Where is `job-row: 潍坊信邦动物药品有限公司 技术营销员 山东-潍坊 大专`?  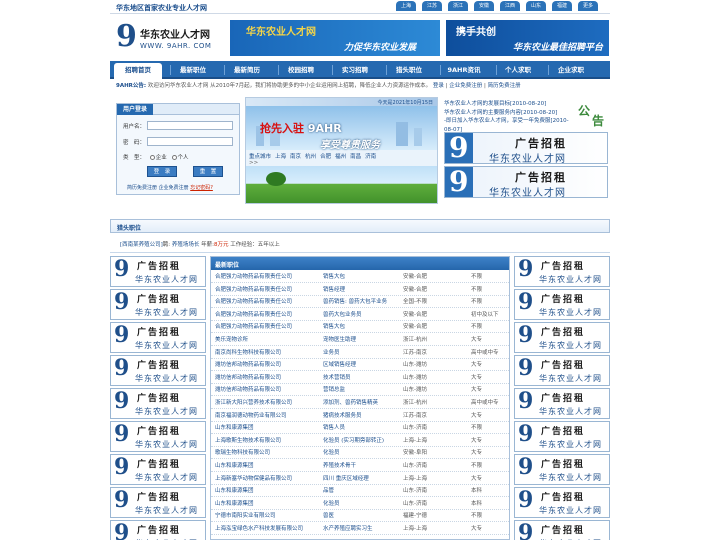
job-row: 潍坊信邦动物药品有限公司 技术营销员 山东-潍坊 大专 is located at coordinates (360, 378).